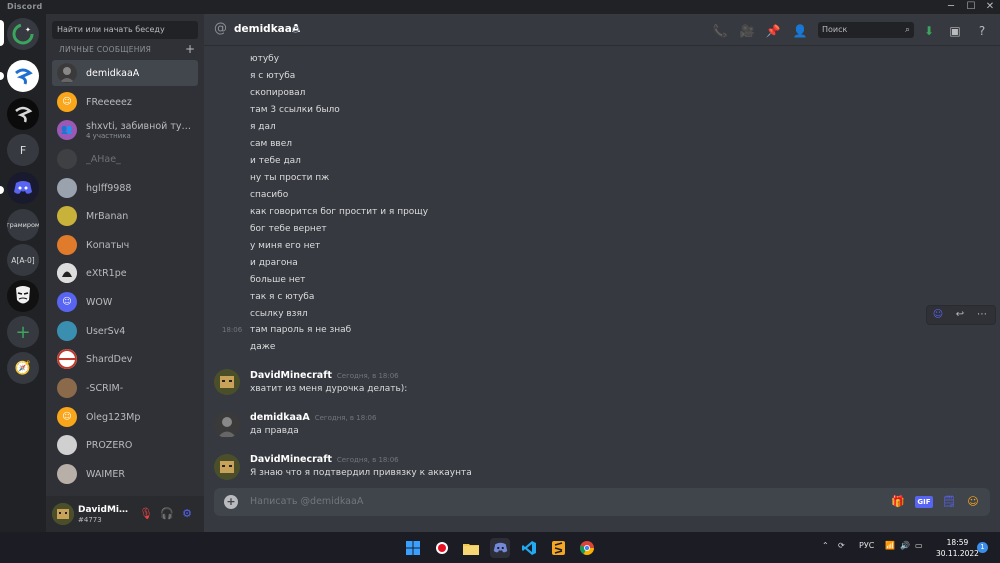 This screenshot has width=1000, height=563. Describe the element at coordinates (23, 260) in the screenshot. I see `server-icon-6: A[A-0]` at that location.